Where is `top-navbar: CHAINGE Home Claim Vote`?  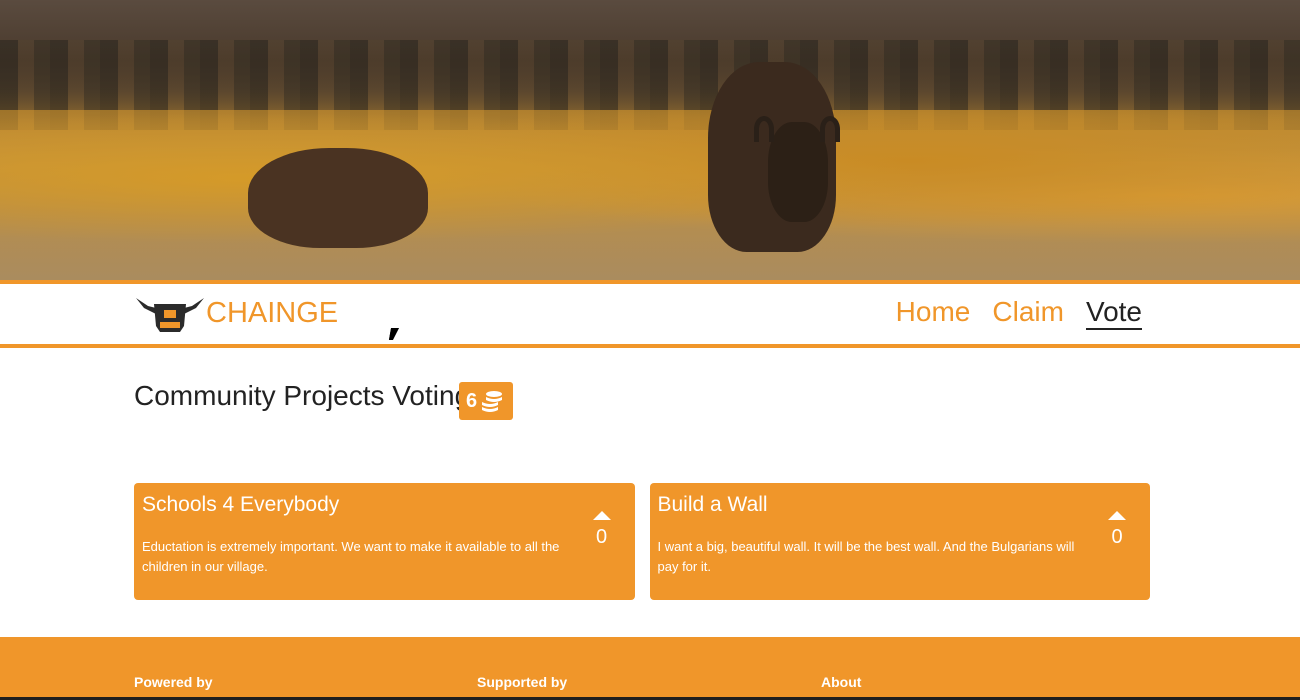
top-navbar: CHAINGE Home Claim Vote is located at coordinates (650, 314).